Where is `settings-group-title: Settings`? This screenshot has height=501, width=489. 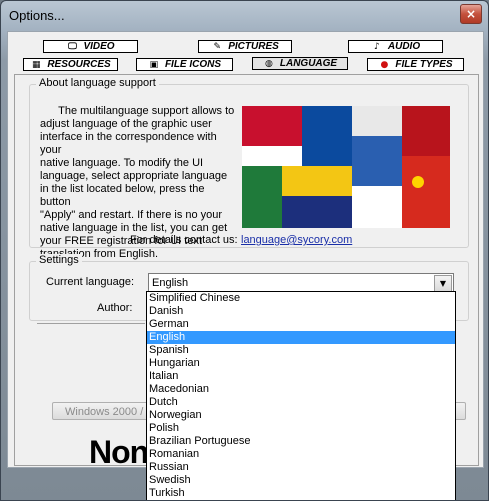 settings-group-title: Settings is located at coordinates (59, 260).